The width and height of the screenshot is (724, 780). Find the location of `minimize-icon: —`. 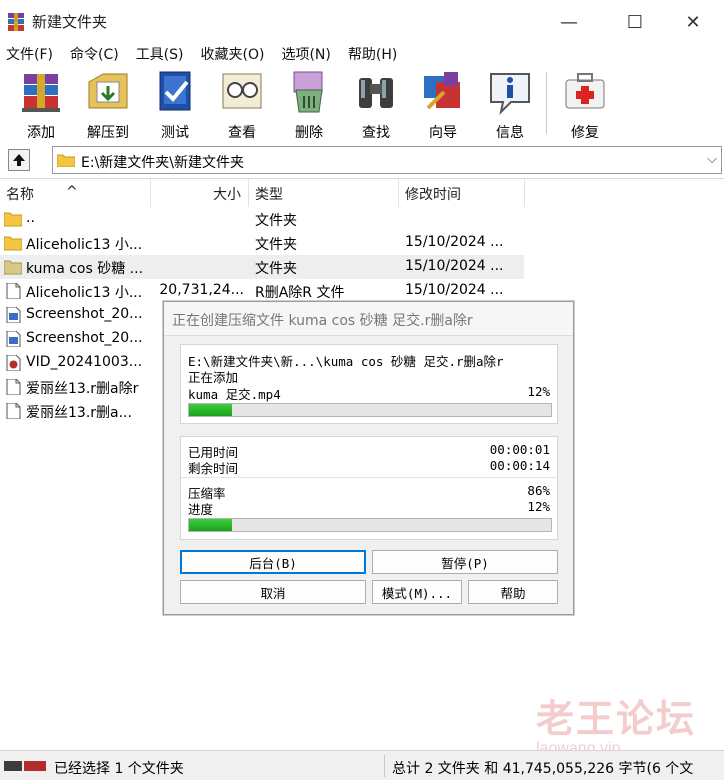

minimize-icon: — is located at coordinates (569, 22).